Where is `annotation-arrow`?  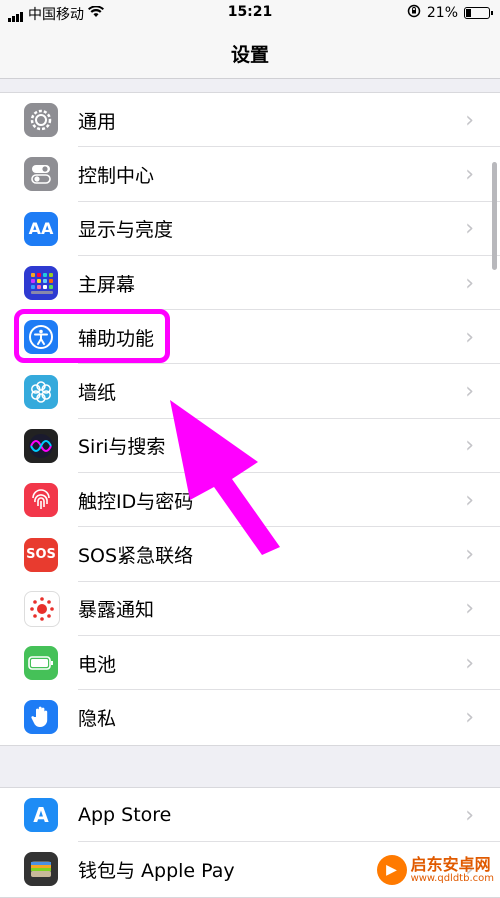 annotation-arrow is located at coordinates (225, 477).